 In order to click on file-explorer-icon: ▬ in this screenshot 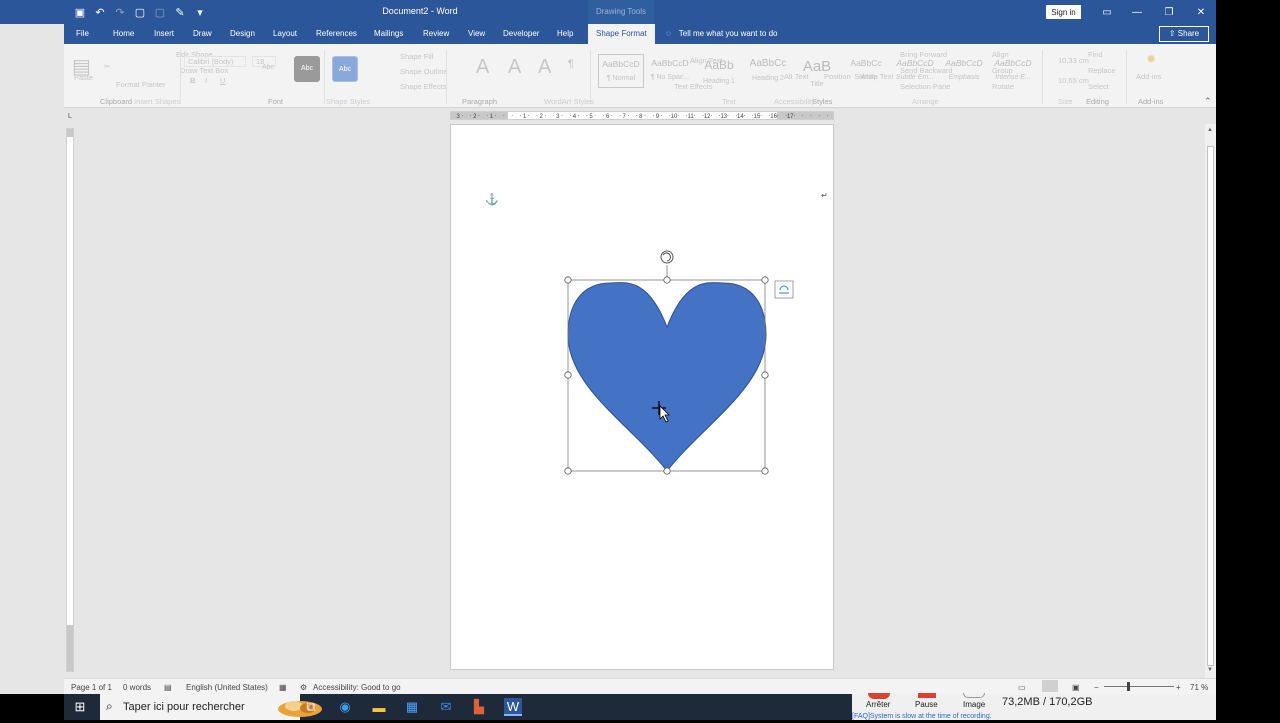, I will do `click(379, 707)`.